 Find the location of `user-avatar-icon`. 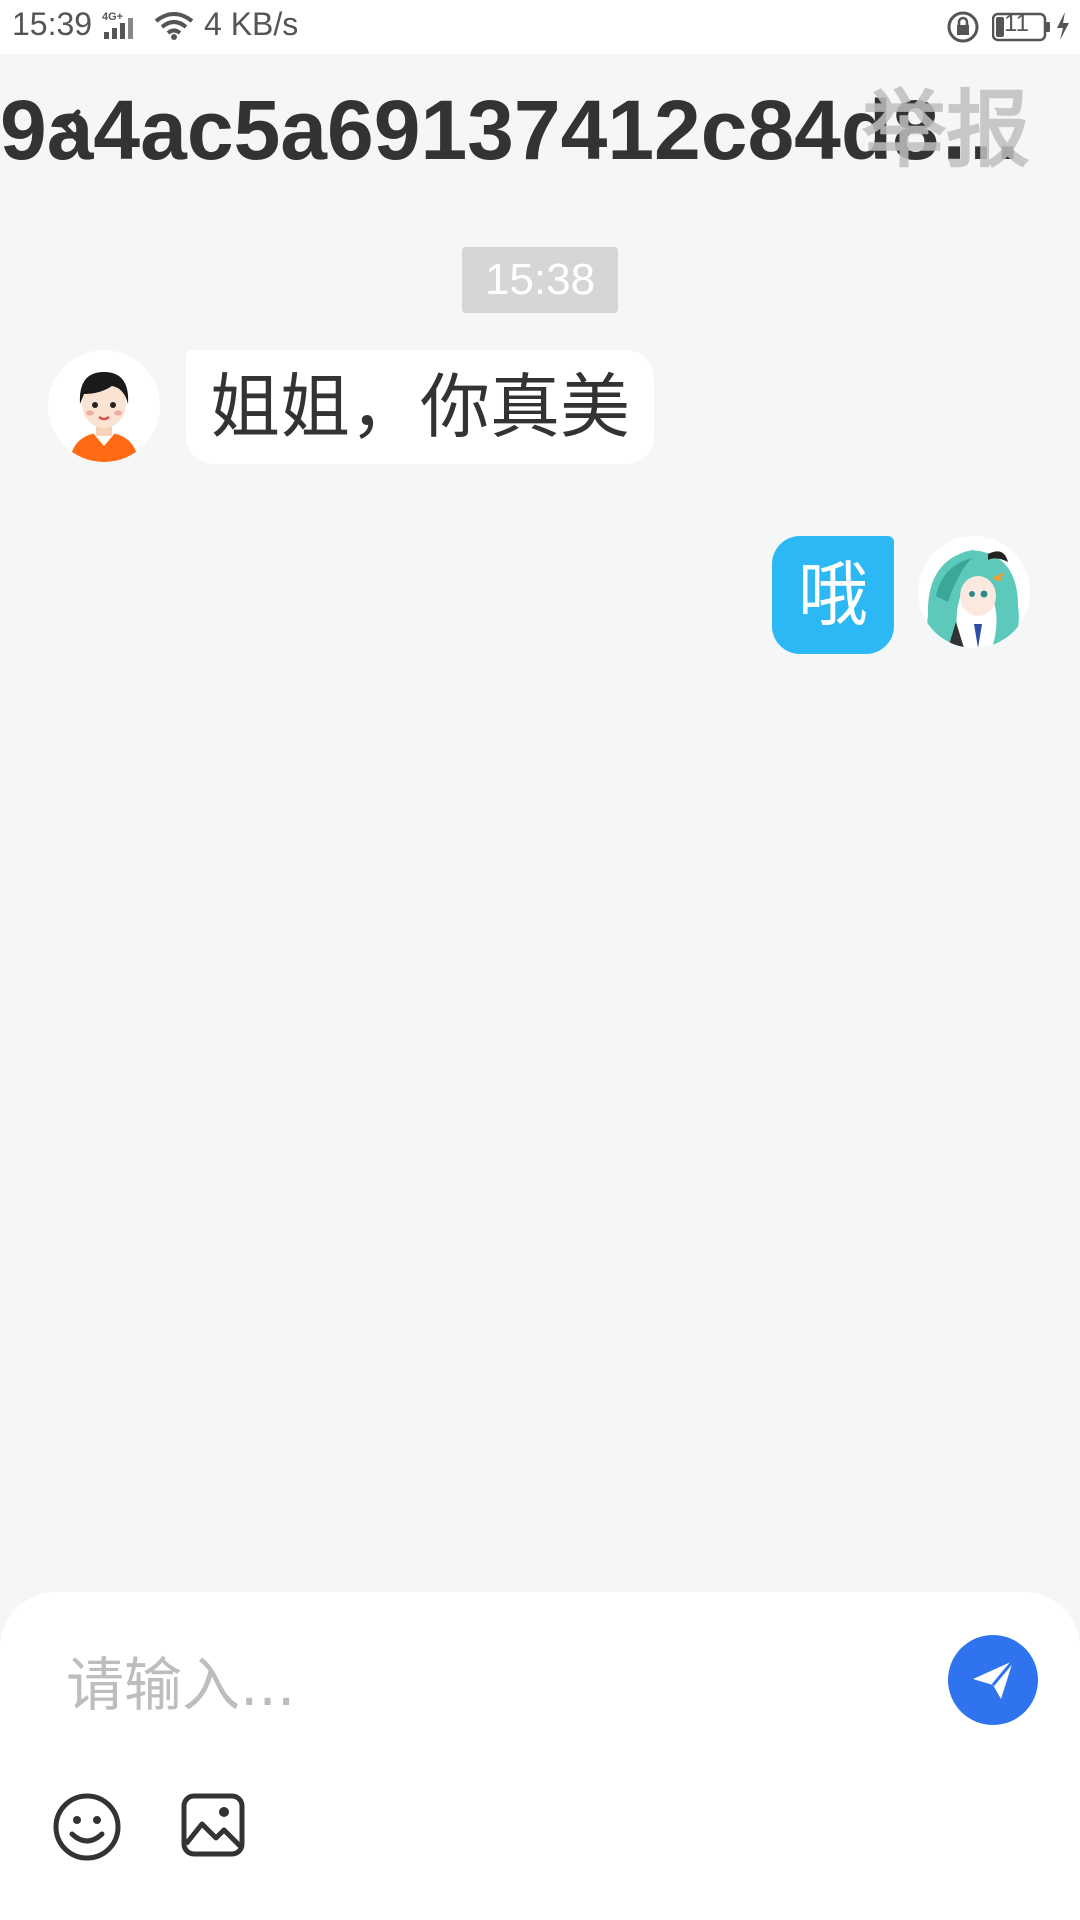

user-avatar-icon is located at coordinates (974, 592).